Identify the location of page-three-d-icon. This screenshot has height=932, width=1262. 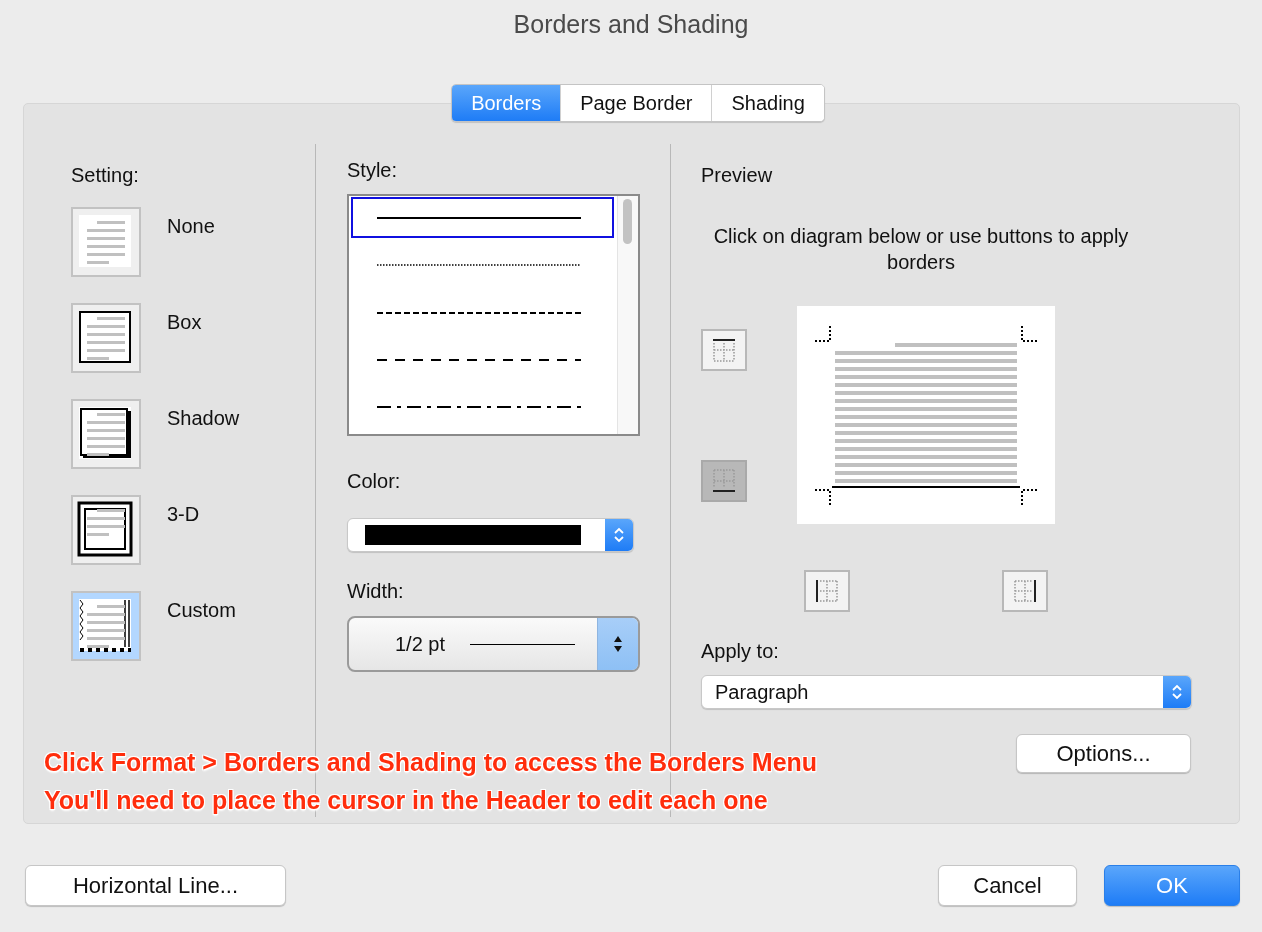
(106, 530).